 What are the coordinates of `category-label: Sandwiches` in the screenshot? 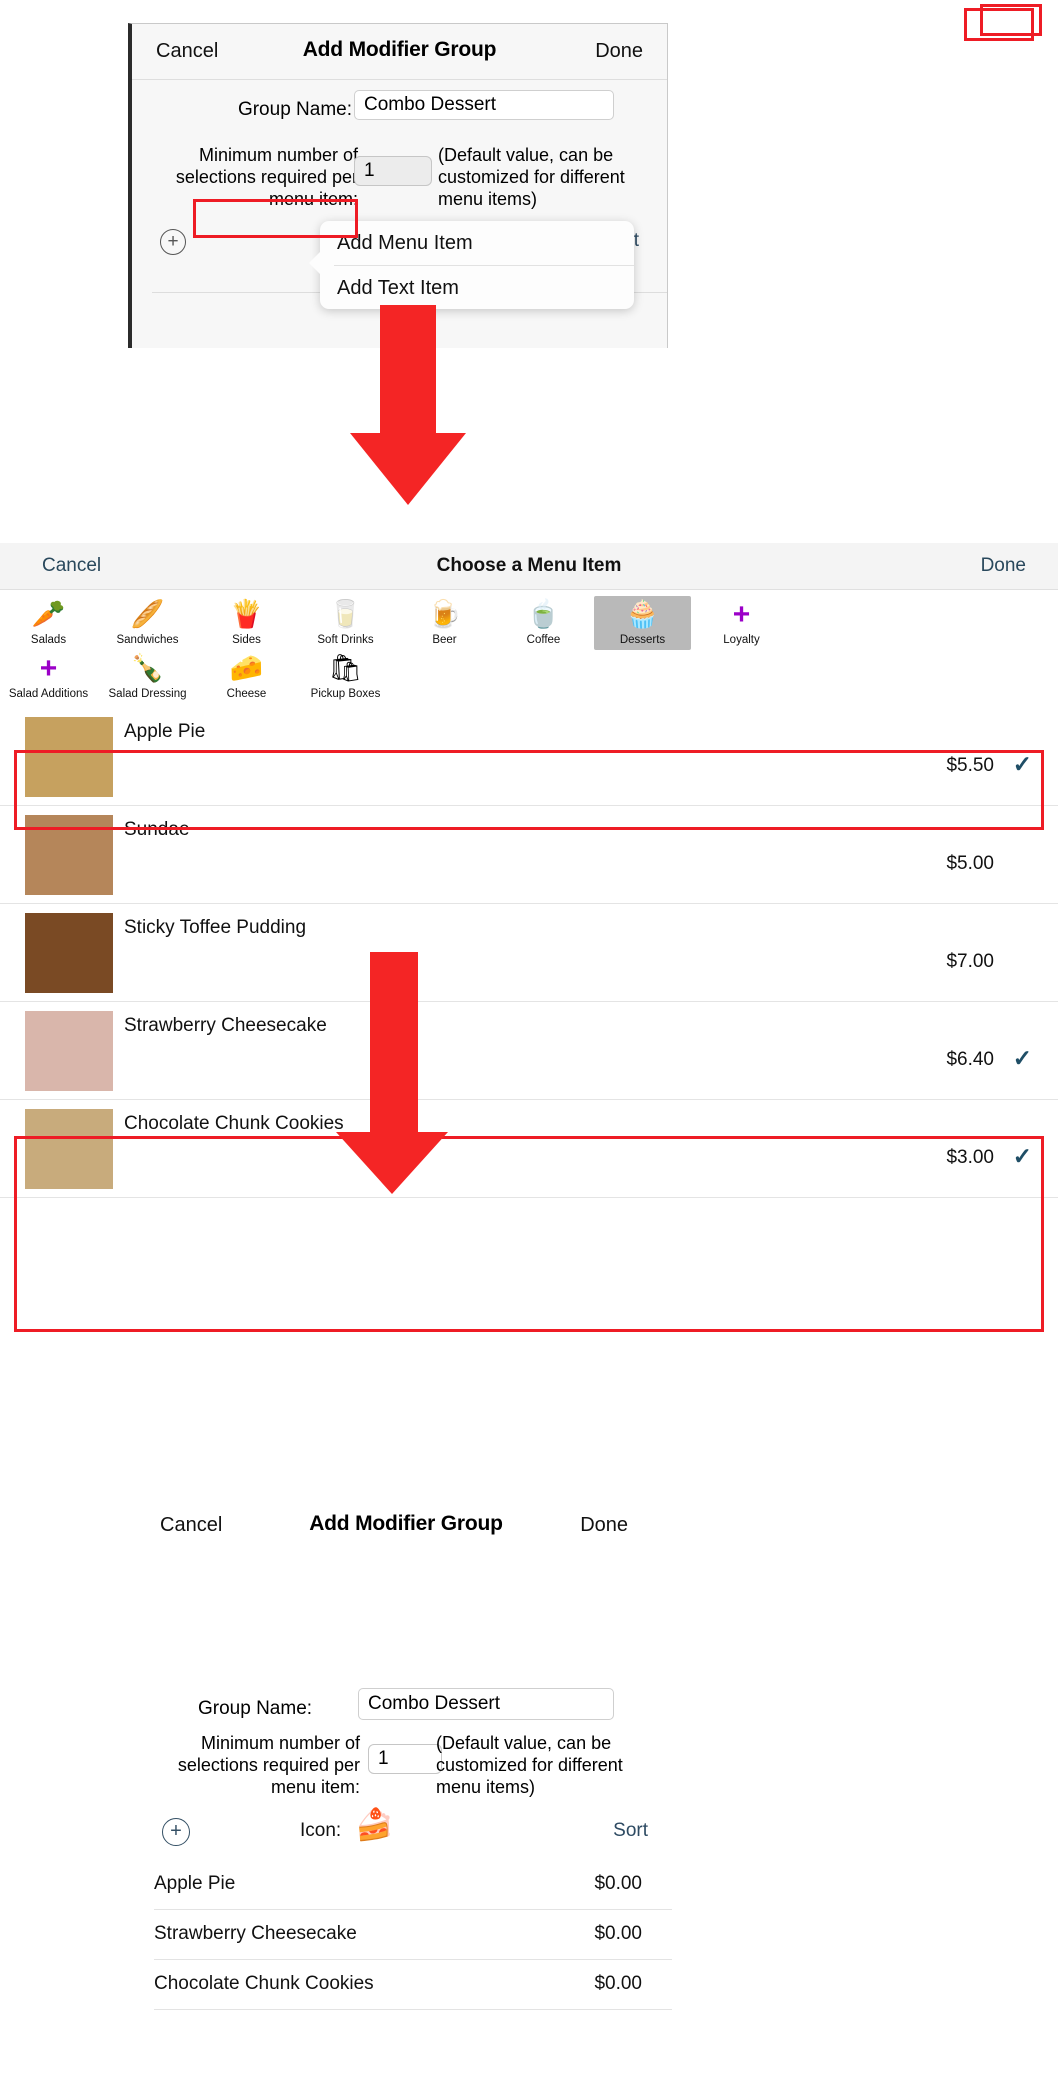 It's located at (147, 640).